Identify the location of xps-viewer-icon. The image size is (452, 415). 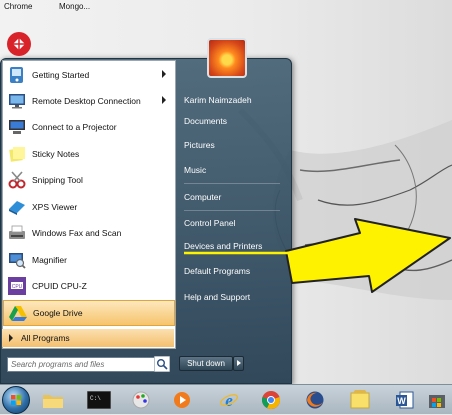
(17, 207).